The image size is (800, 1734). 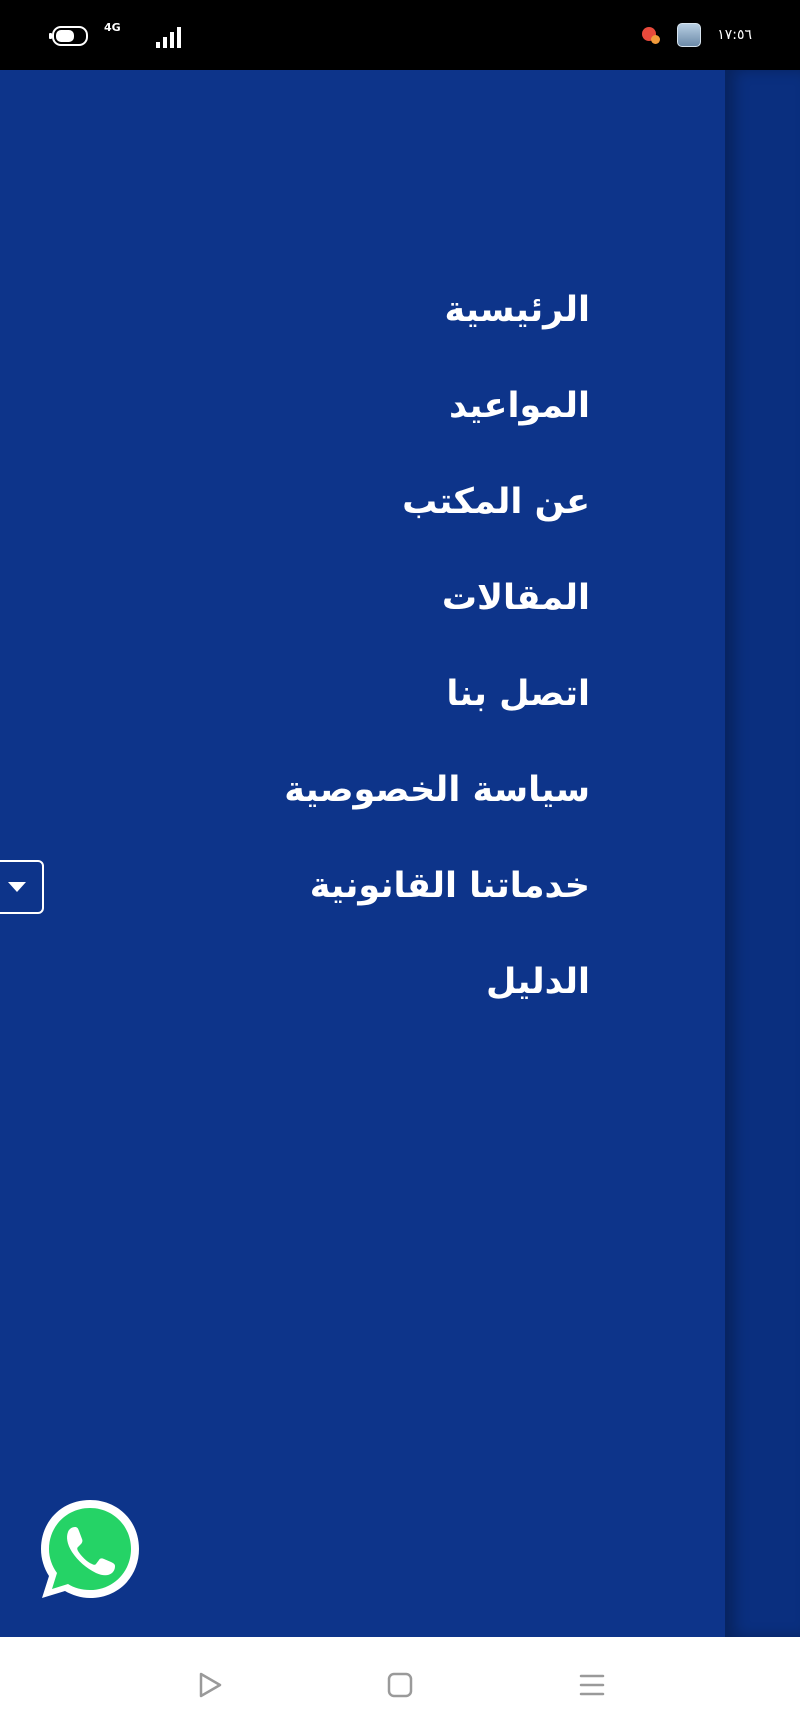 I want to click on menu-item-label: خدماتنا القانونية, so click(x=449, y=886).